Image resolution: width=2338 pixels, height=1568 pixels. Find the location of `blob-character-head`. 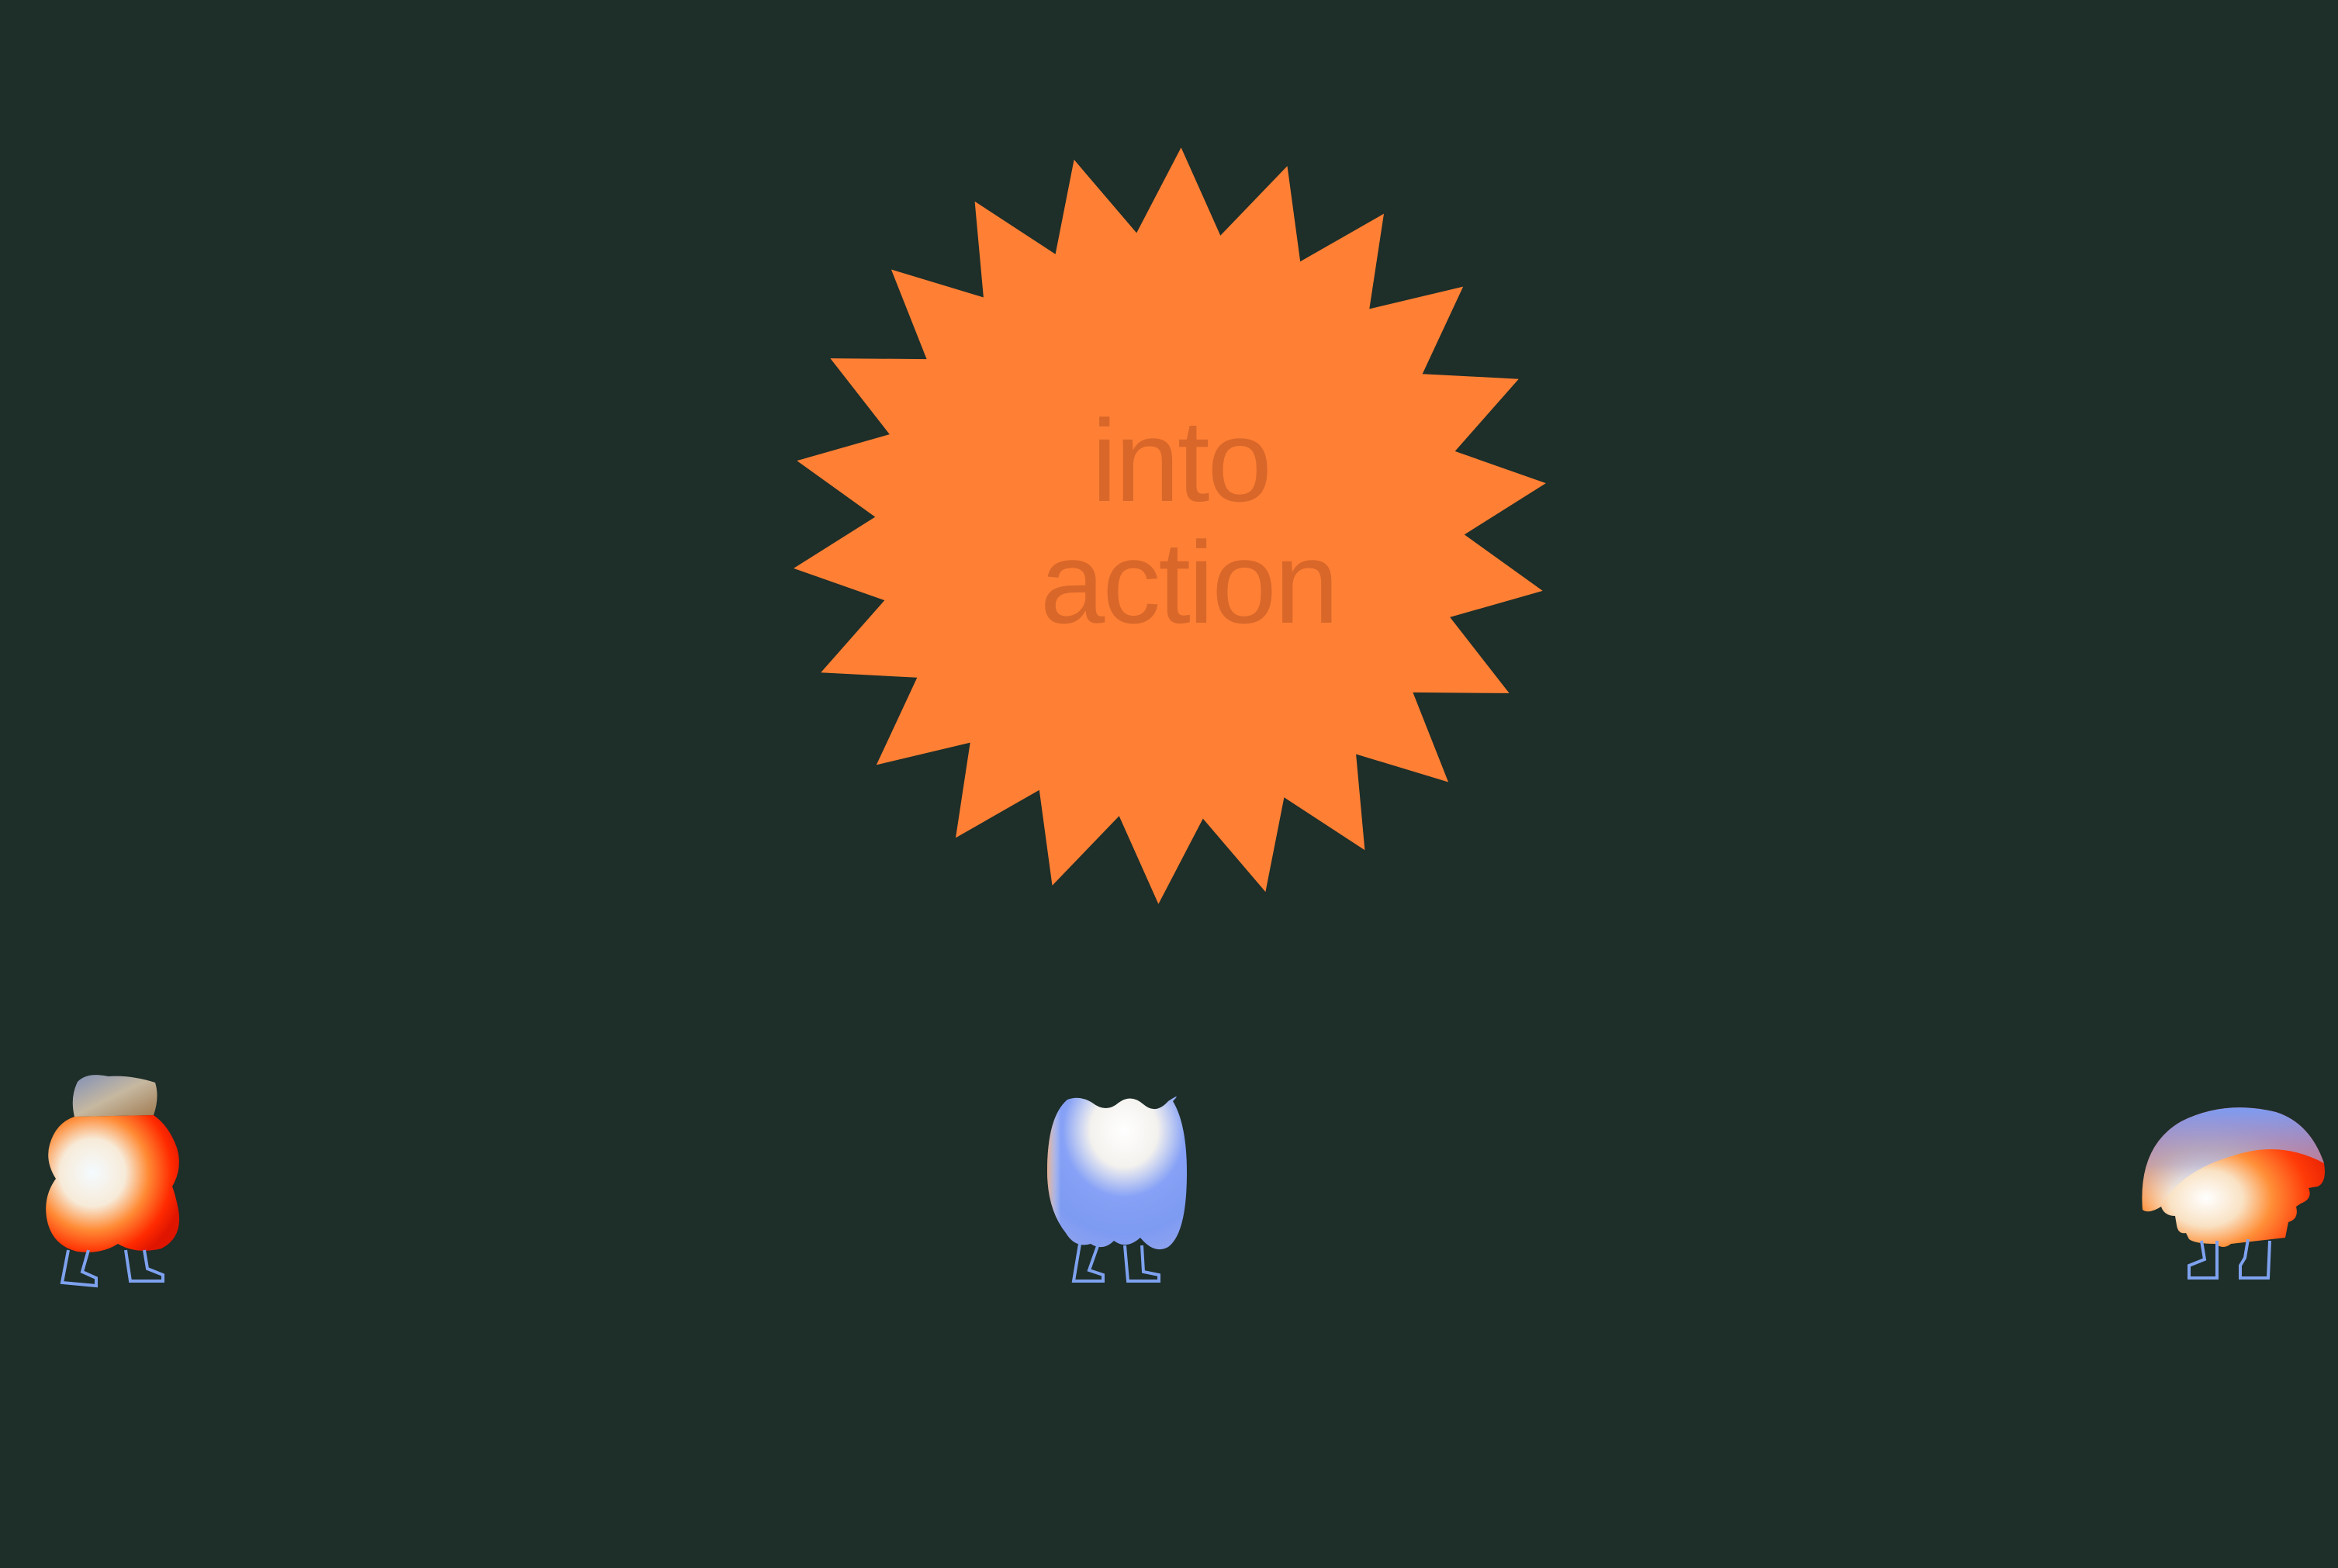

blob-character-head is located at coordinates (114, 1096).